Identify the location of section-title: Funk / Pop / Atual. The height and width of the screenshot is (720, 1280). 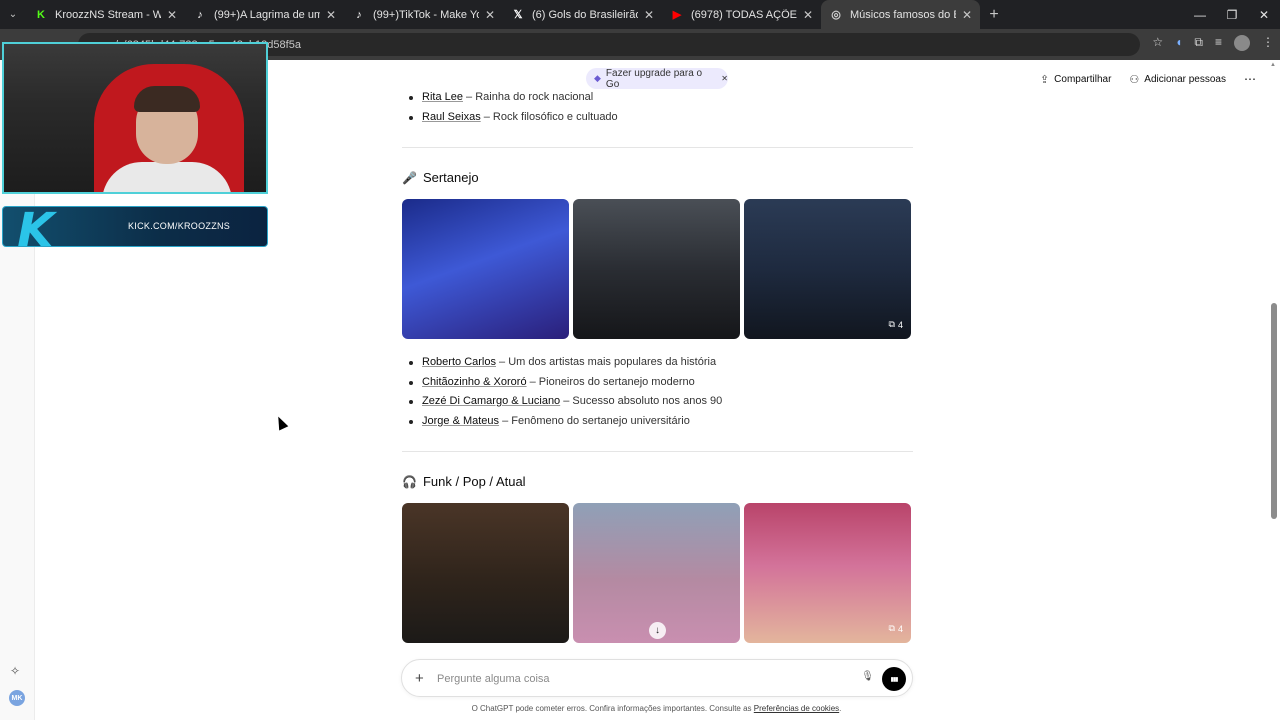
(474, 481).